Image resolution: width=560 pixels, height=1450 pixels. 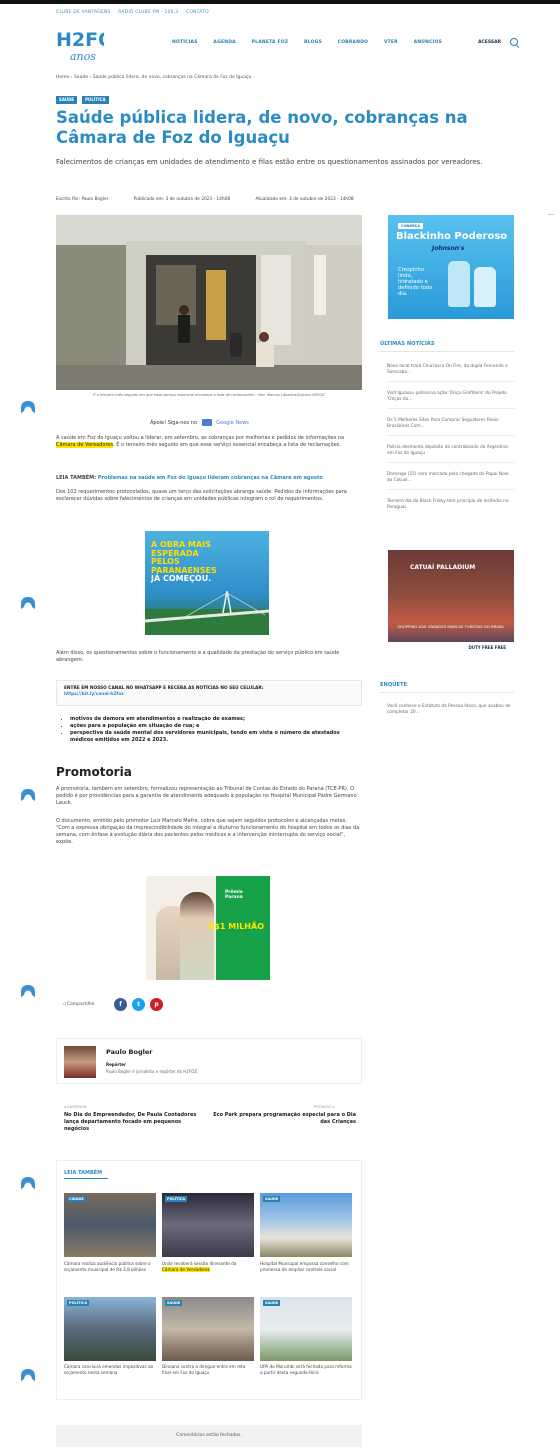 I want to click on tag-saude: SAÚDE, so click(x=67, y=100).